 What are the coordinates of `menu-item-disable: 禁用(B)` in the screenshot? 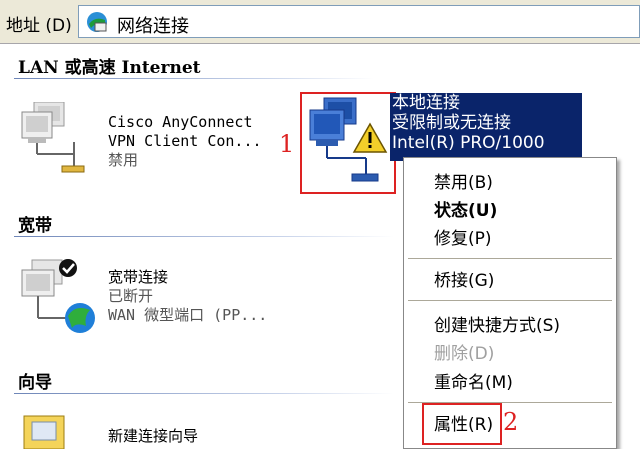 It's located at (463, 183).